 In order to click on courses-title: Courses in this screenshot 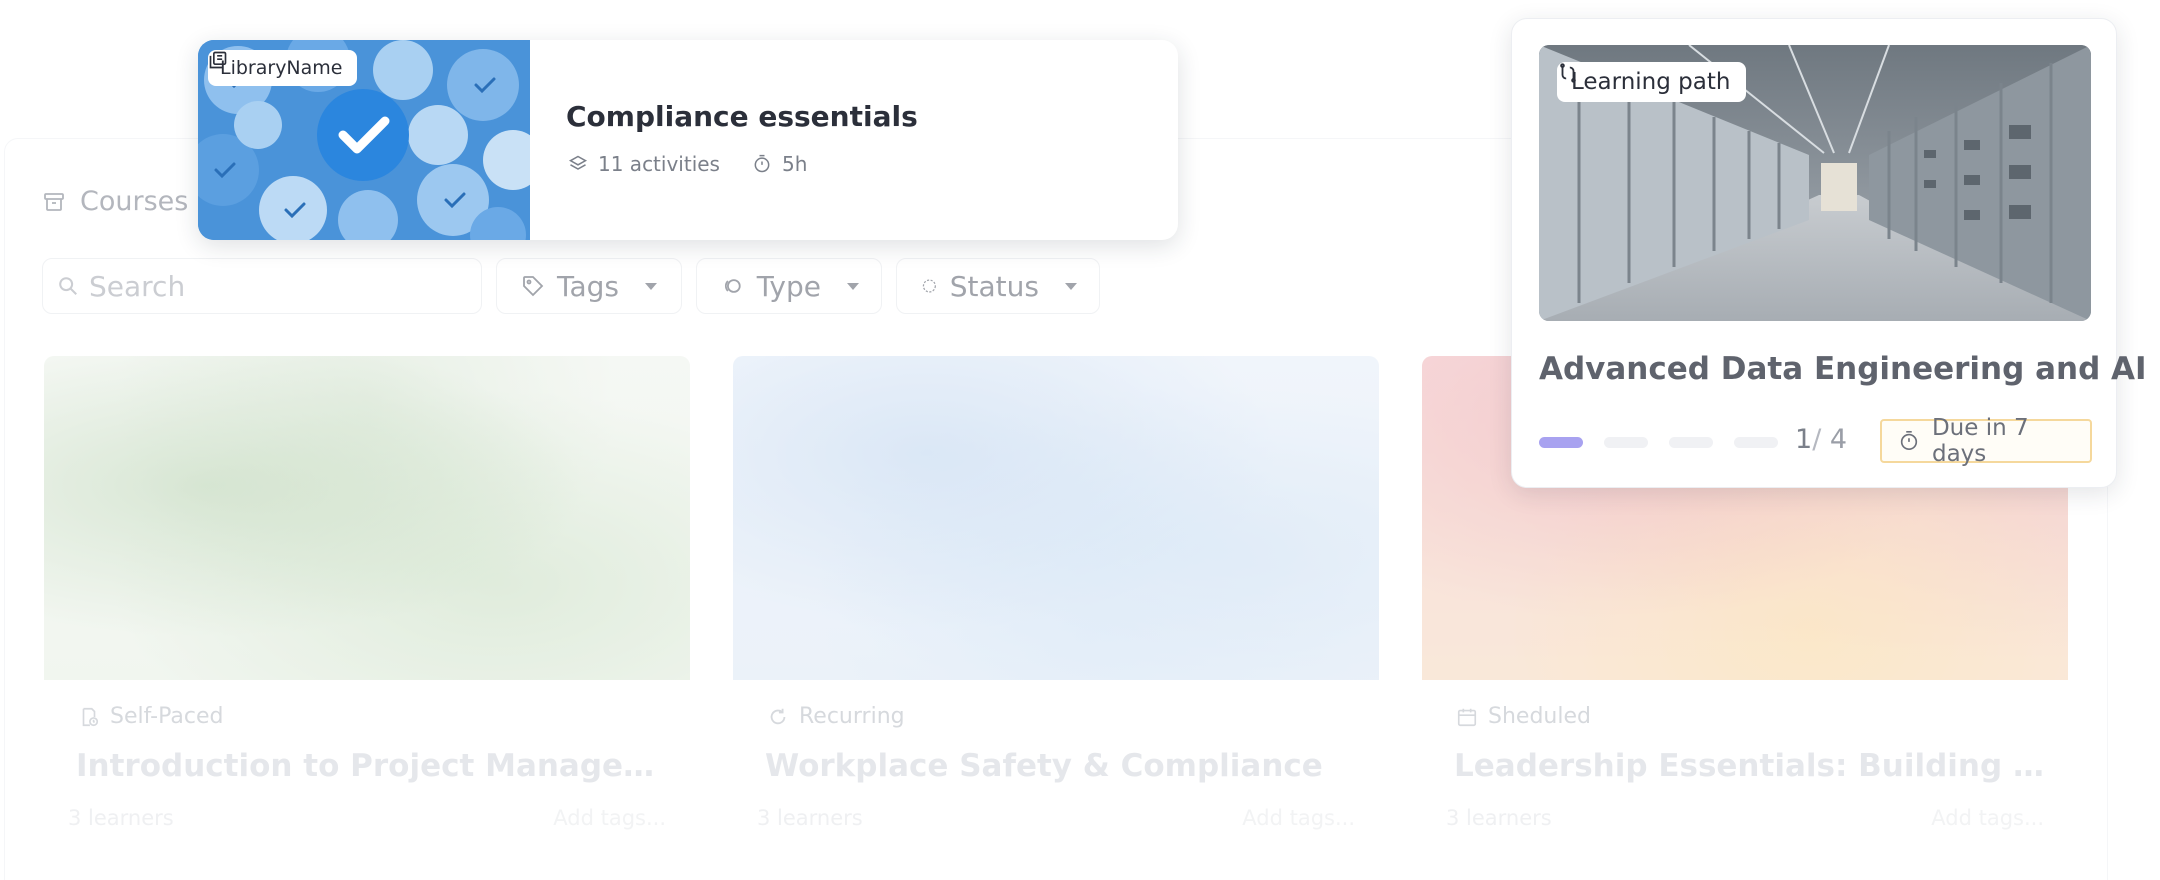, I will do `click(134, 201)`.